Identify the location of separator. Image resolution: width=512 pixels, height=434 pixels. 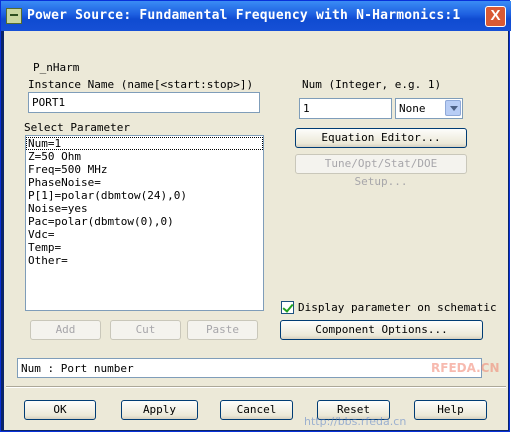
(256, 387).